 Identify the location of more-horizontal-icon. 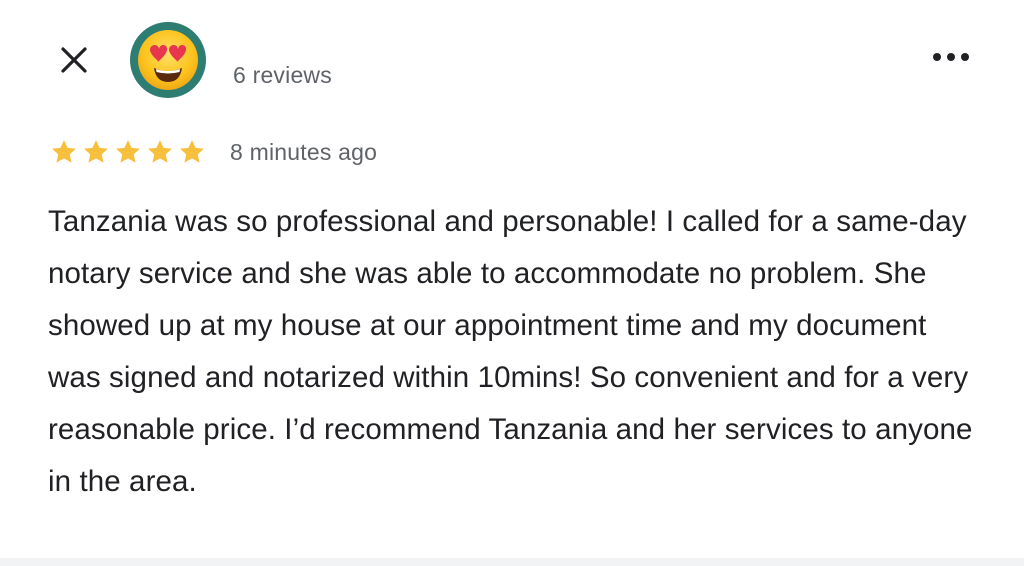
(951, 57).